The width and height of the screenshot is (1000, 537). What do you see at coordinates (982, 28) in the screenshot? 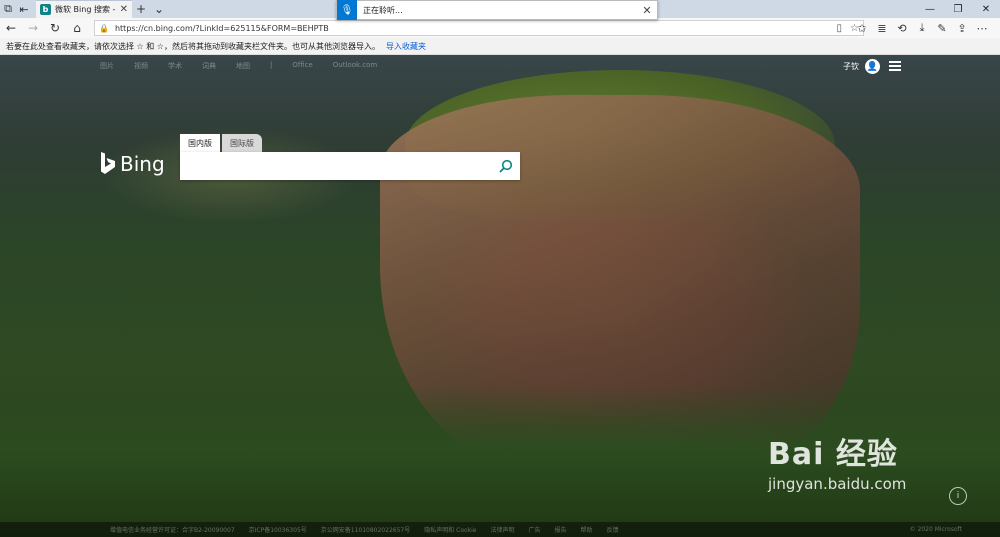
I see `more-icon: ⋯` at bounding box center [982, 28].